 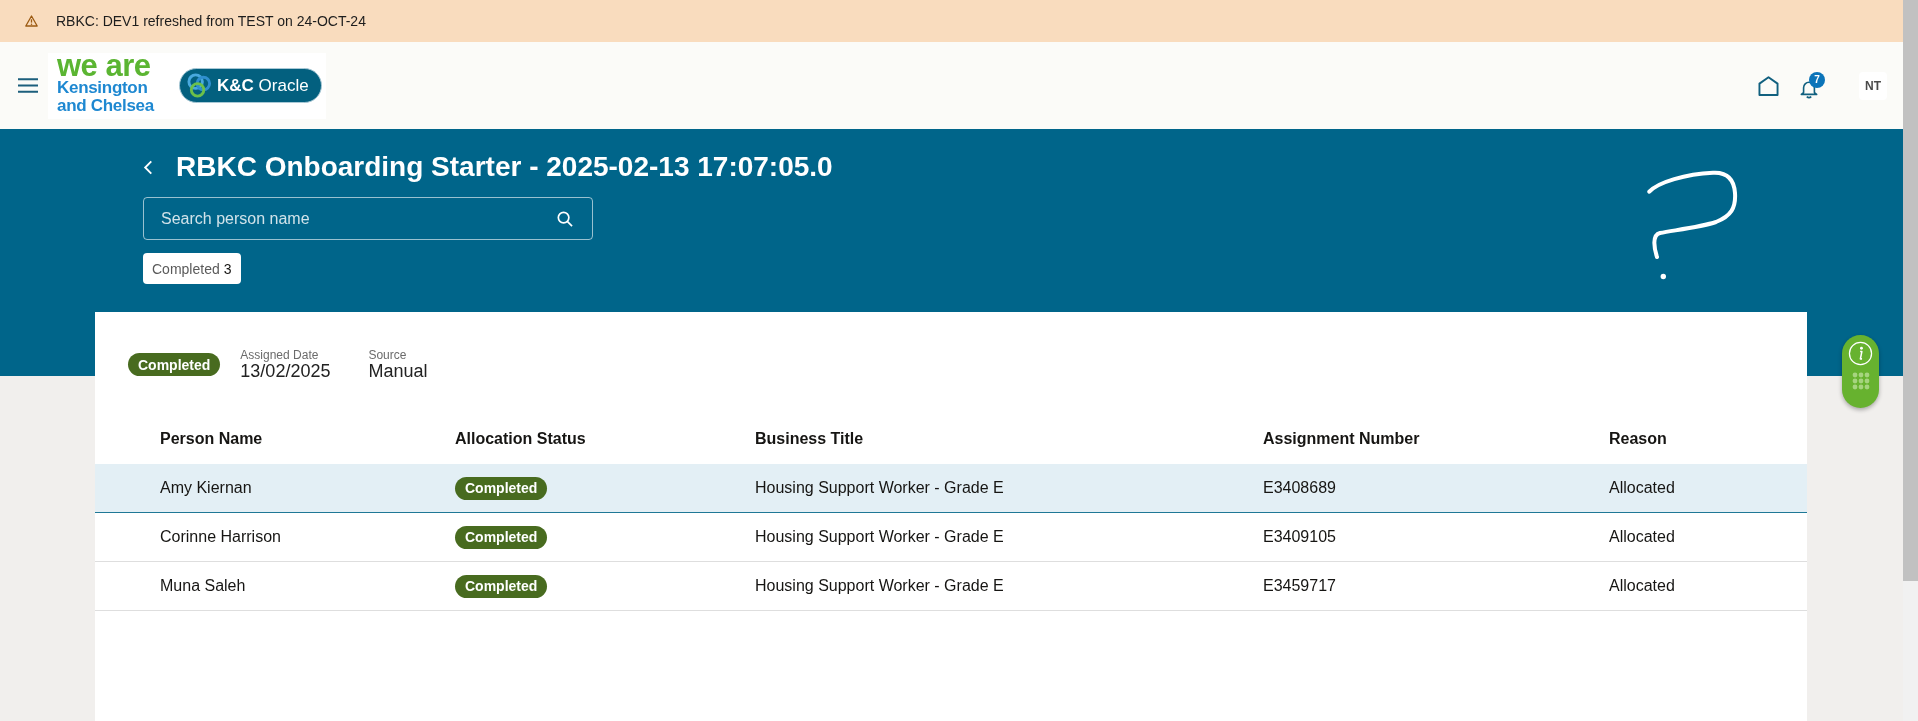 What do you see at coordinates (1860, 353) in the screenshot?
I see `info-icon` at bounding box center [1860, 353].